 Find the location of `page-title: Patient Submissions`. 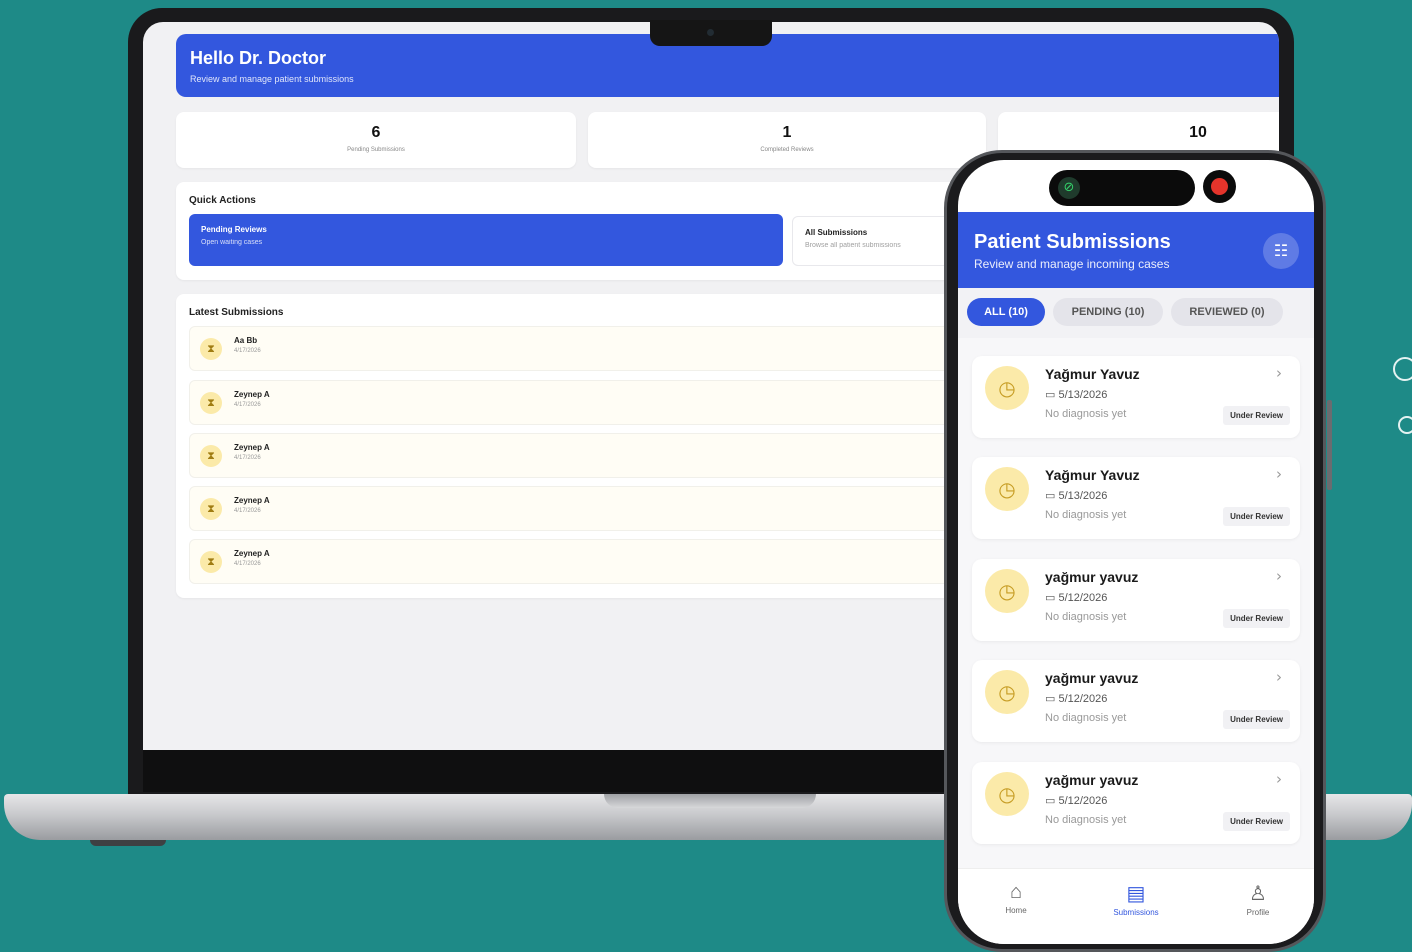

page-title: Patient Submissions is located at coordinates (1072, 242).